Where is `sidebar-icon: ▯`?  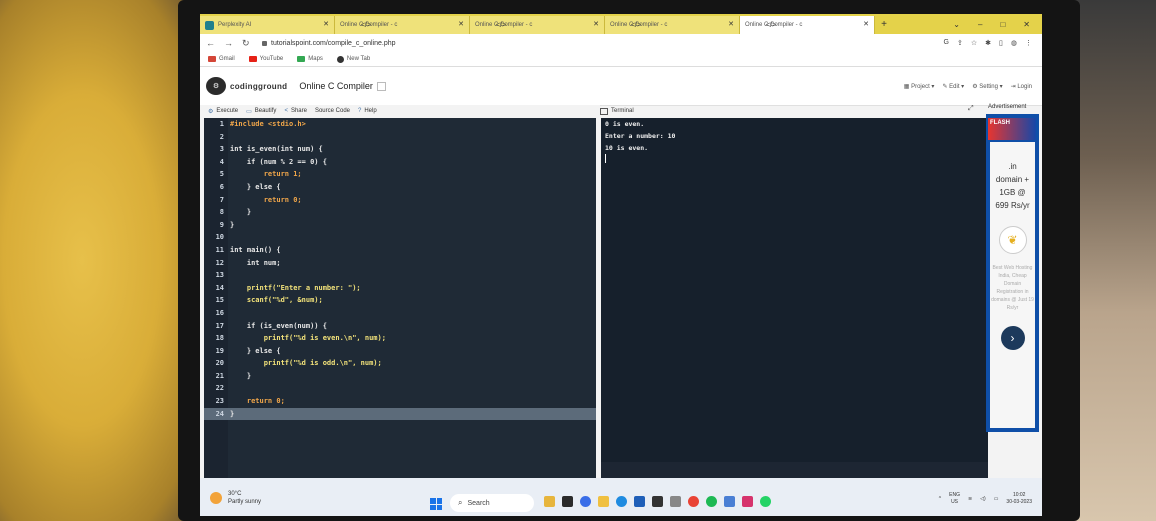 sidebar-icon: ▯ is located at coordinates (1001, 43).